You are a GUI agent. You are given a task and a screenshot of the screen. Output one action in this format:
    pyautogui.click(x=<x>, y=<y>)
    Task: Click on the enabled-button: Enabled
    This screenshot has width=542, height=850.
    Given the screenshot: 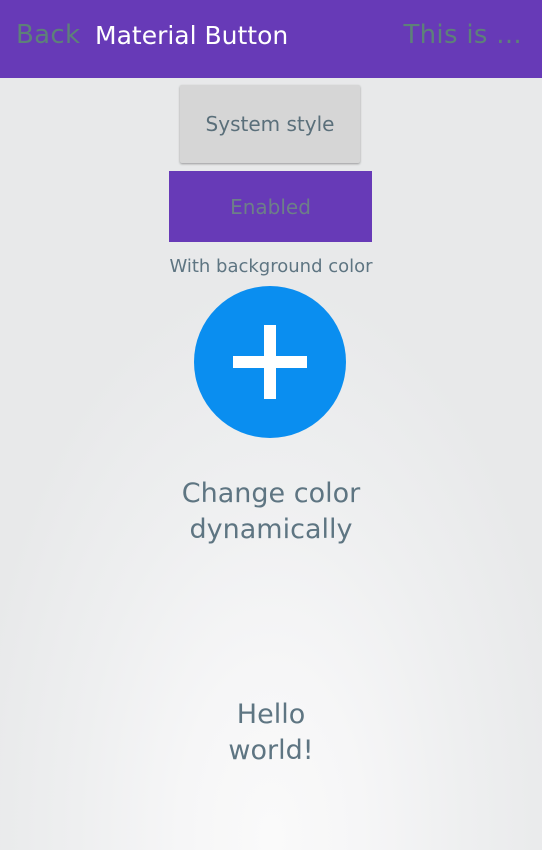 What is the action you would take?
    pyautogui.click(x=270, y=206)
    